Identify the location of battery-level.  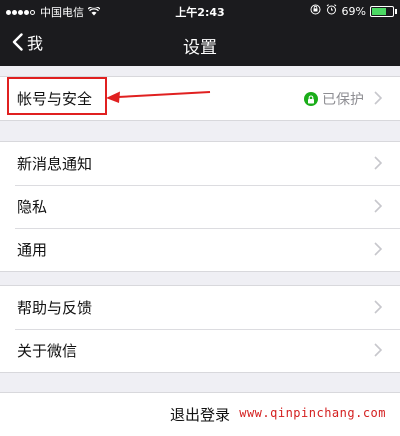
(379, 11).